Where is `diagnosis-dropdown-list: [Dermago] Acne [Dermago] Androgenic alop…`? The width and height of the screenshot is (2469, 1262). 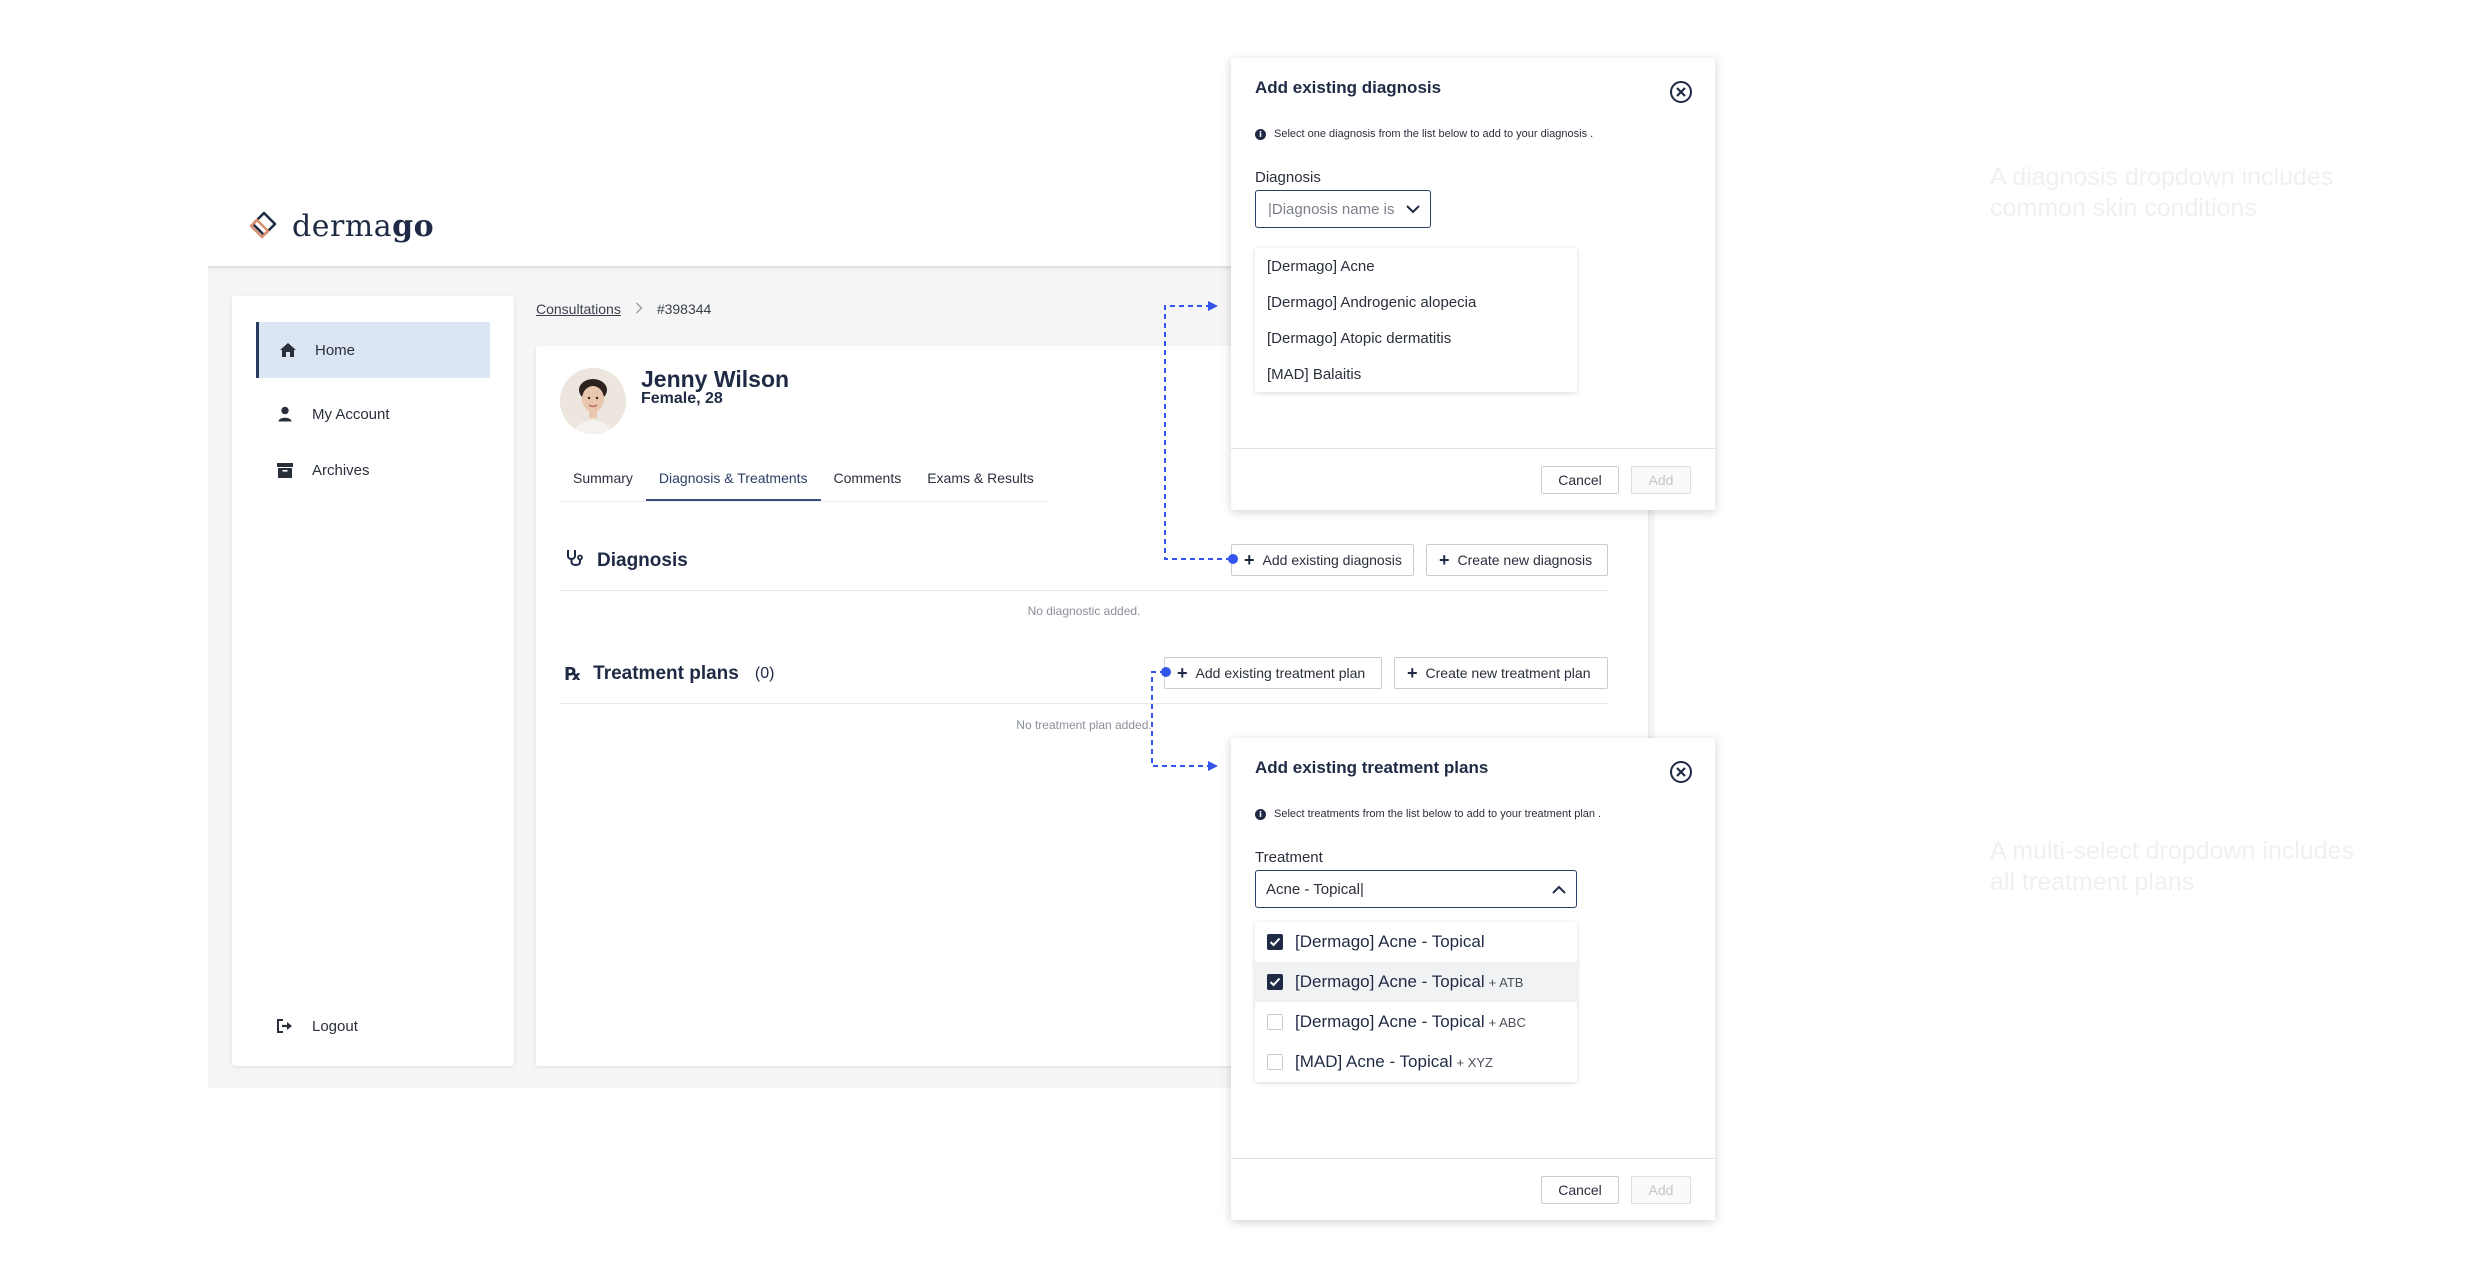
diagnosis-dropdown-list: [Dermago] Acne [Dermago] Androgenic alop… is located at coordinates (1416, 320).